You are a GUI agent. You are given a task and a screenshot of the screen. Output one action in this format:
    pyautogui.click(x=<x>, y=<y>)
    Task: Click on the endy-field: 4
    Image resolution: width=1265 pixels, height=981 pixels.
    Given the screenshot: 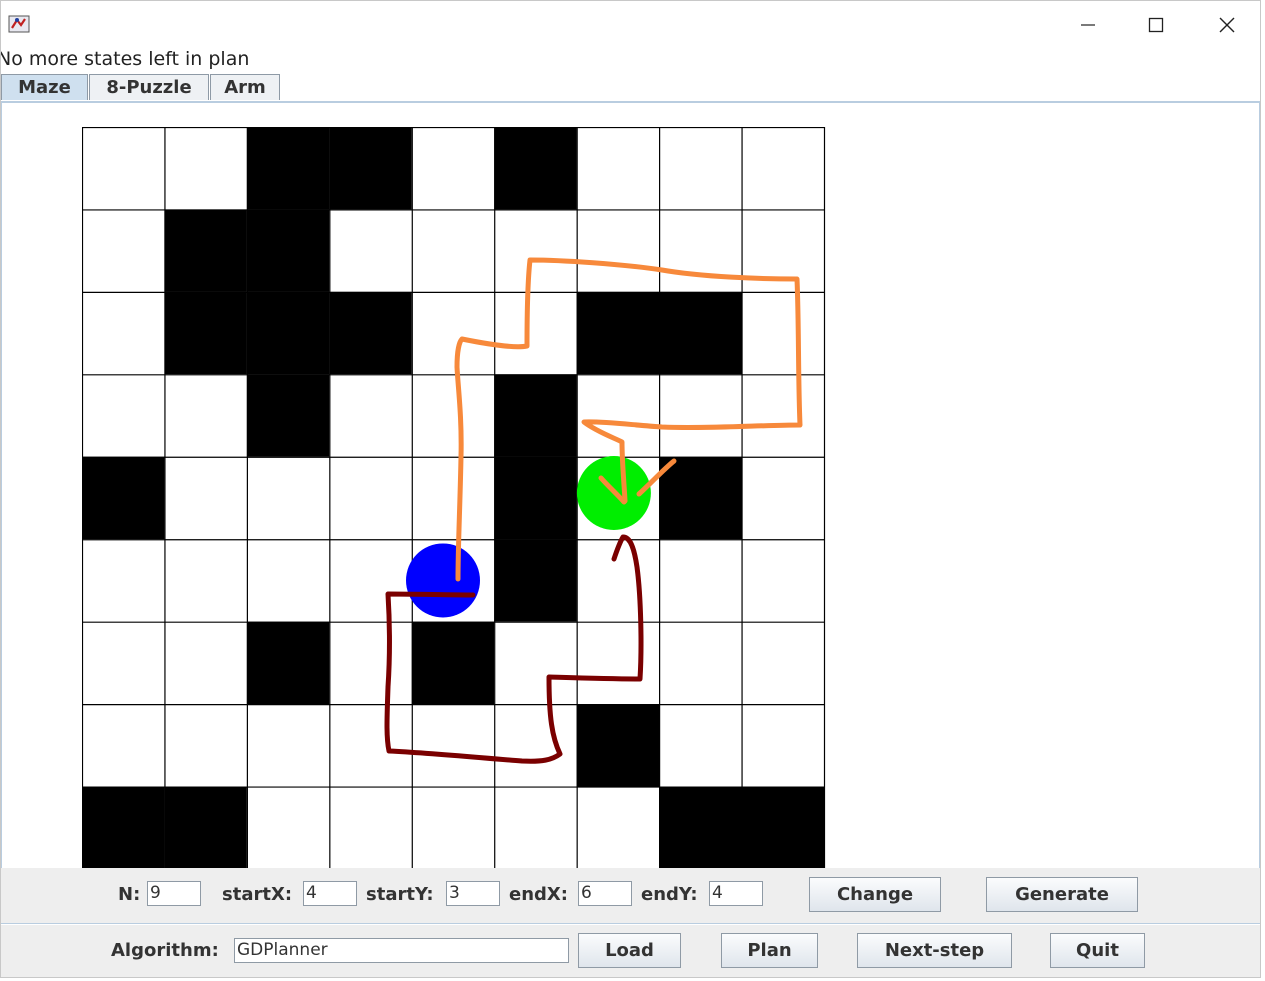 What is the action you would take?
    pyautogui.click(x=736, y=893)
    